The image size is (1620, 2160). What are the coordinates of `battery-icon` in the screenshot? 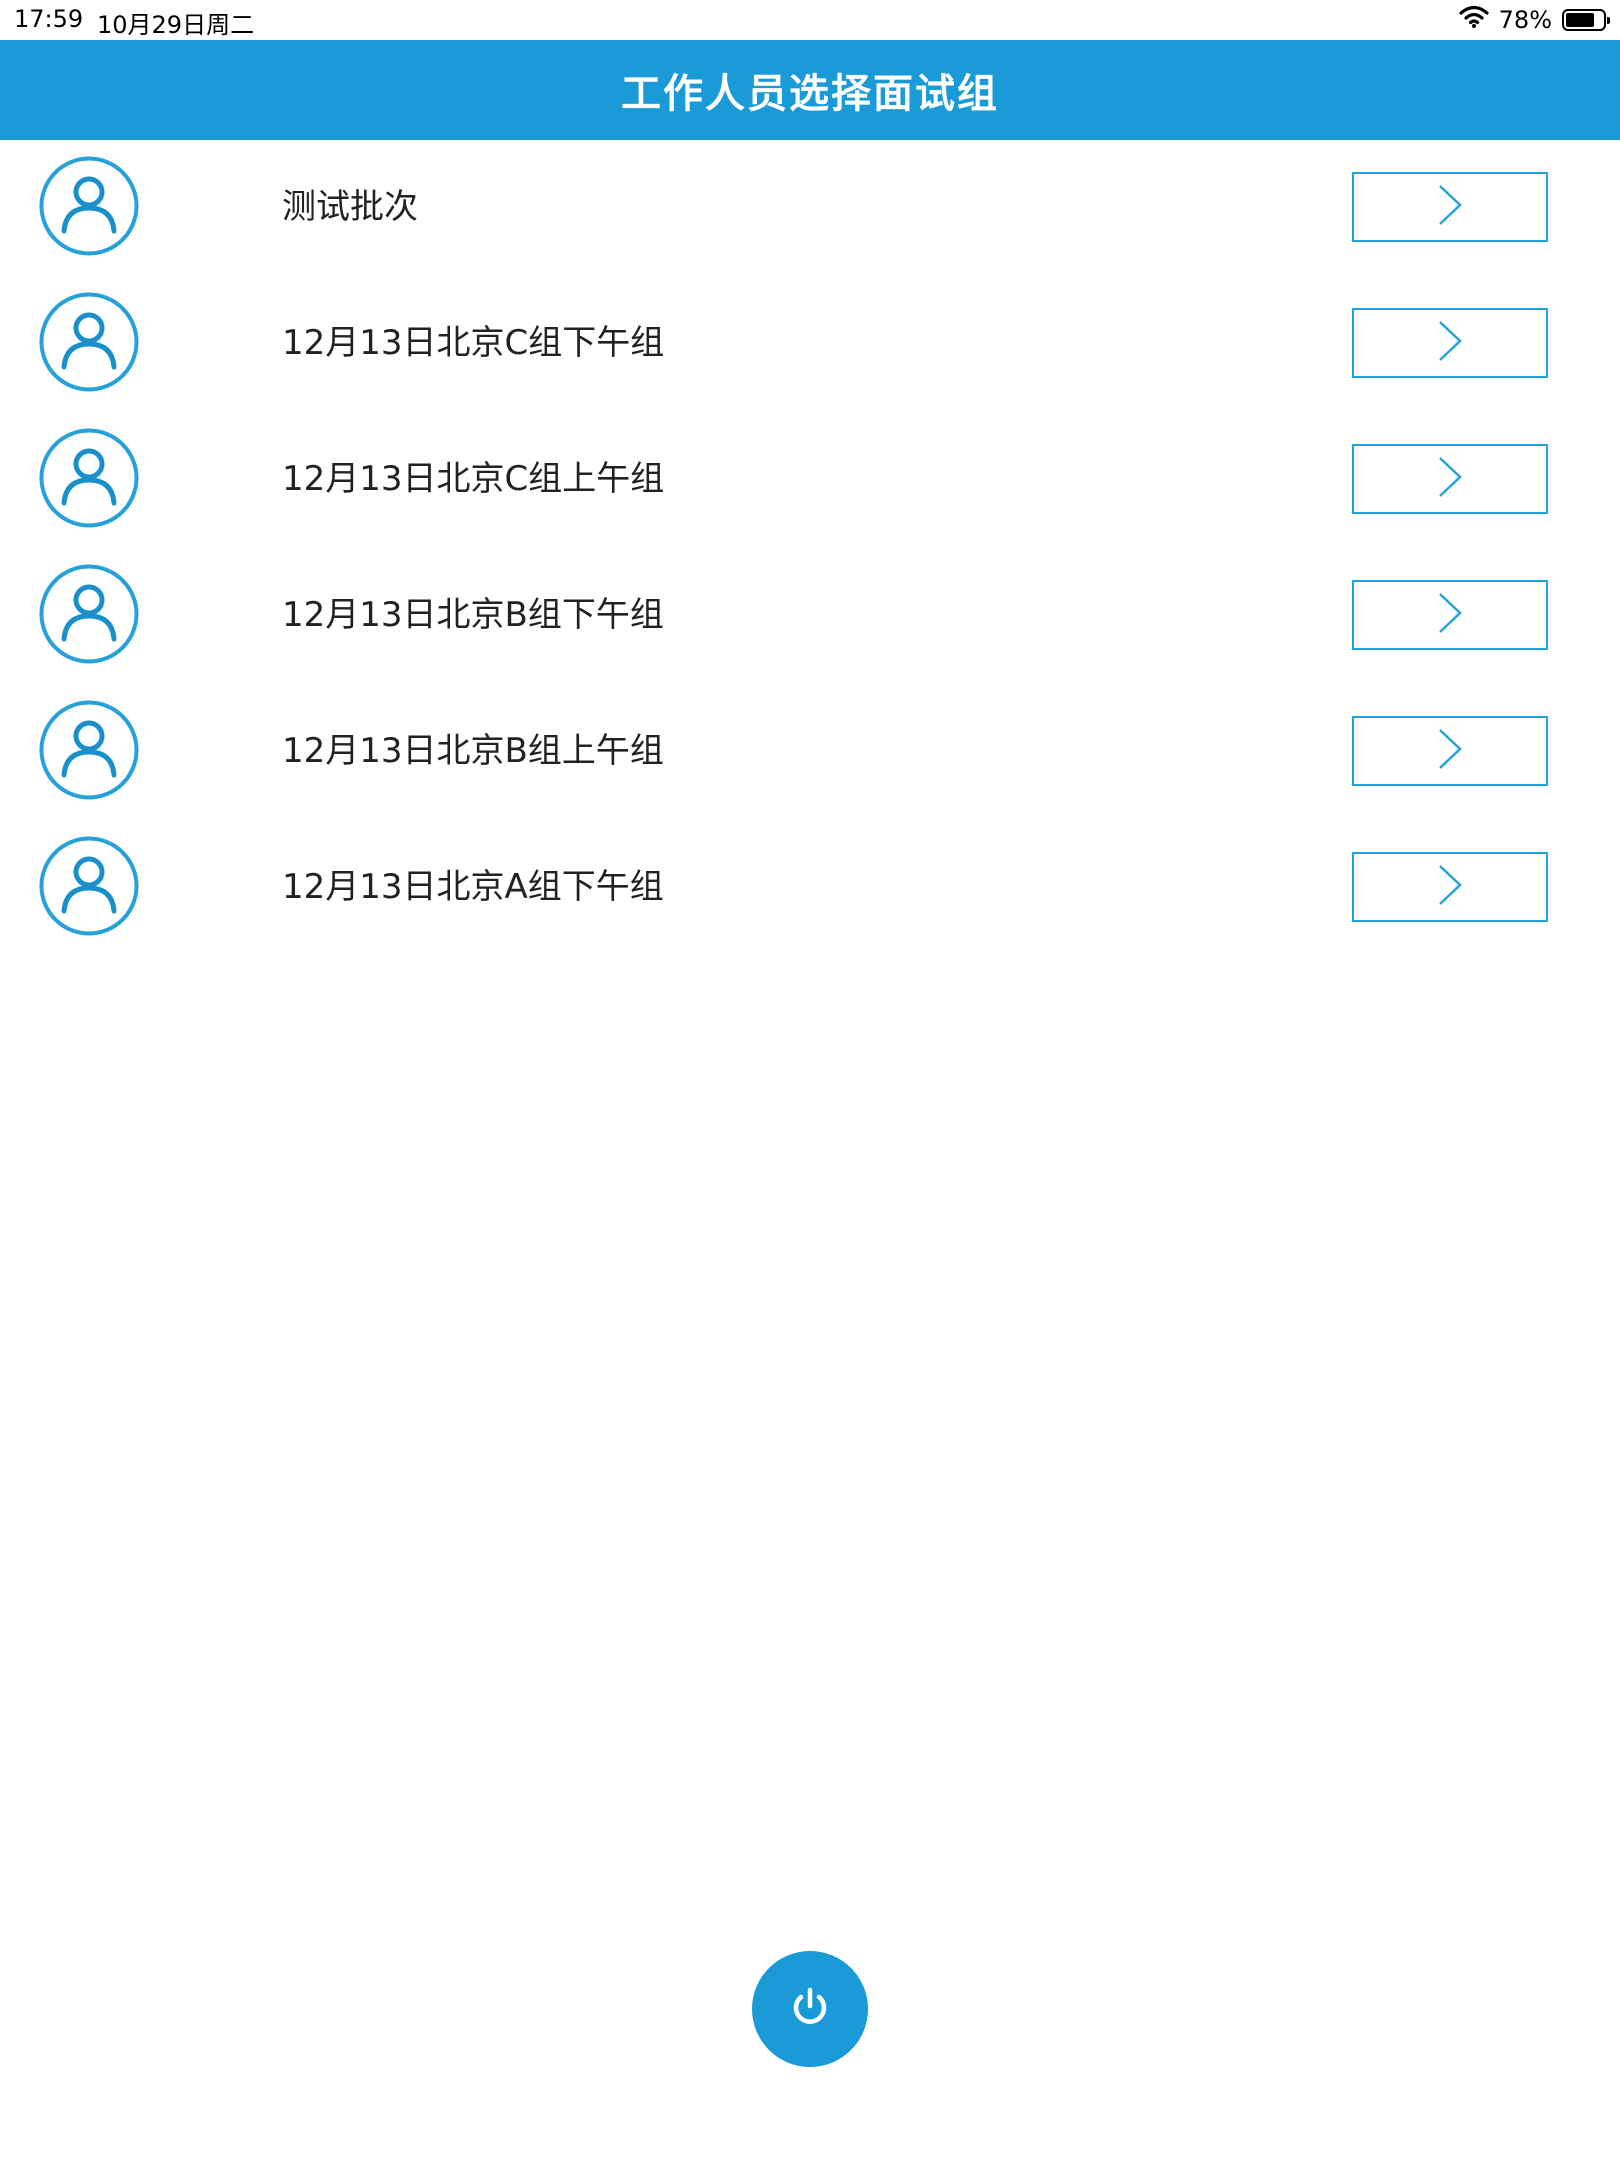 It's located at (1586, 20).